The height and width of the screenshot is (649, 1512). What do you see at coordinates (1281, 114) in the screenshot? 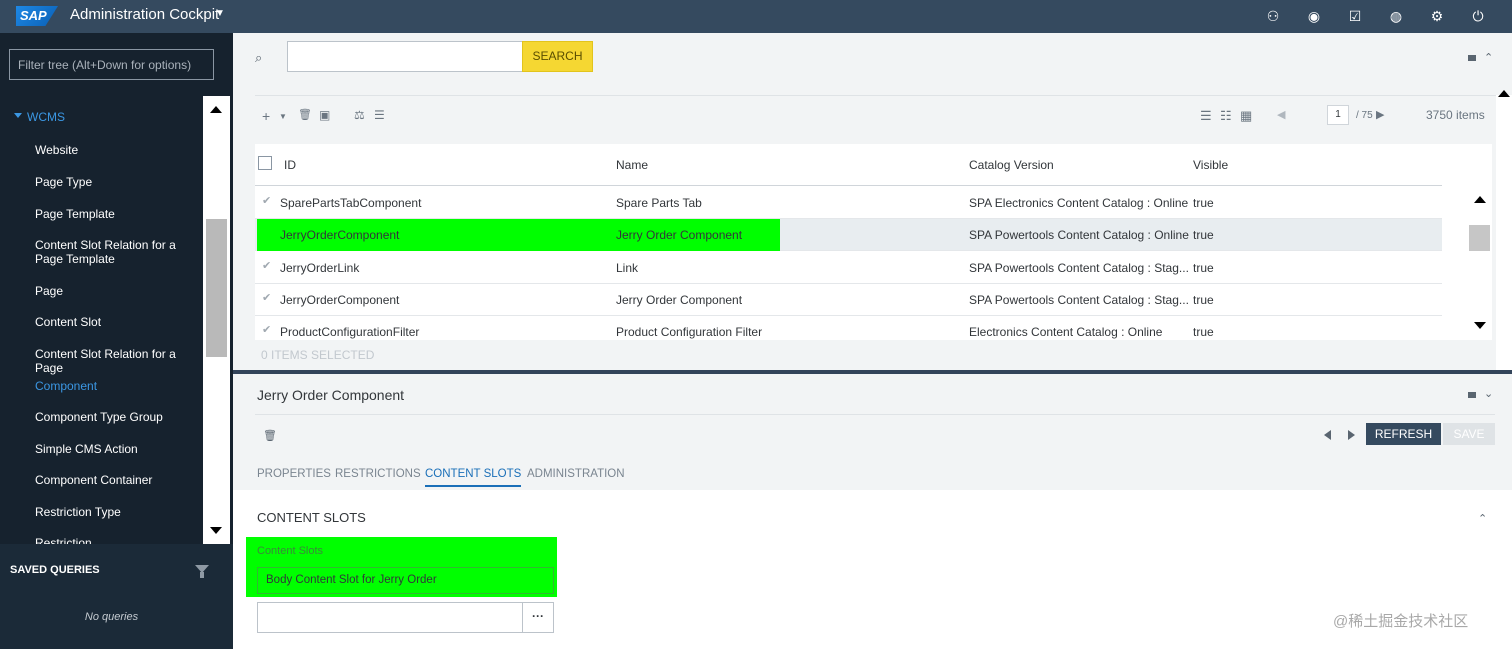
I see `previous-page-icon: ◀` at bounding box center [1281, 114].